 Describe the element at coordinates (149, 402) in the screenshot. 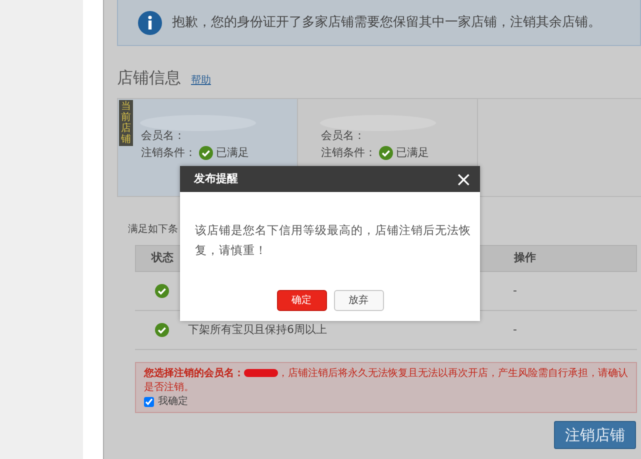

I see `confirm-checkbox` at that location.